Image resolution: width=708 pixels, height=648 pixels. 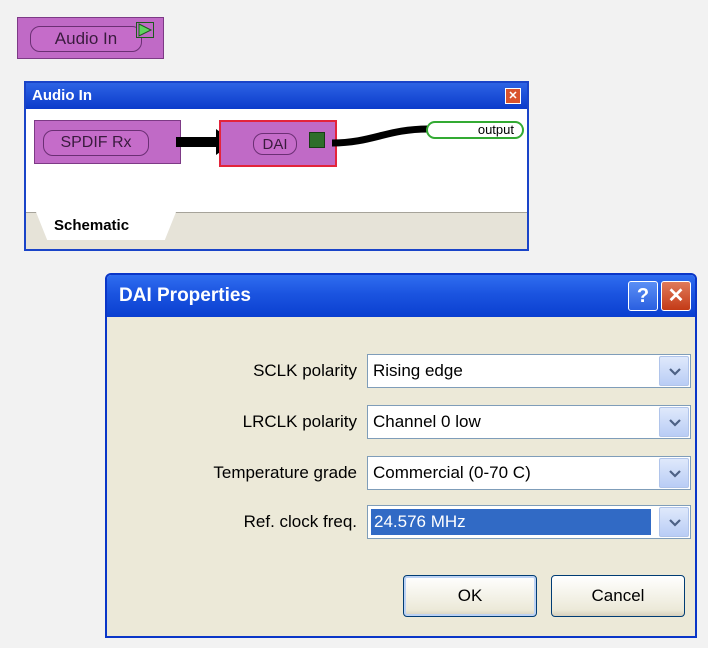 I want to click on spdif-rx-block: SPDIF Rx, so click(x=107, y=142).